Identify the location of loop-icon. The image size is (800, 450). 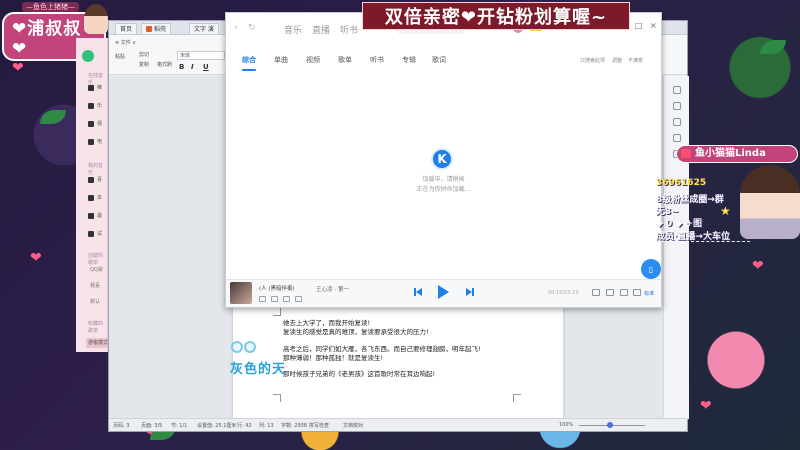
(610, 292).